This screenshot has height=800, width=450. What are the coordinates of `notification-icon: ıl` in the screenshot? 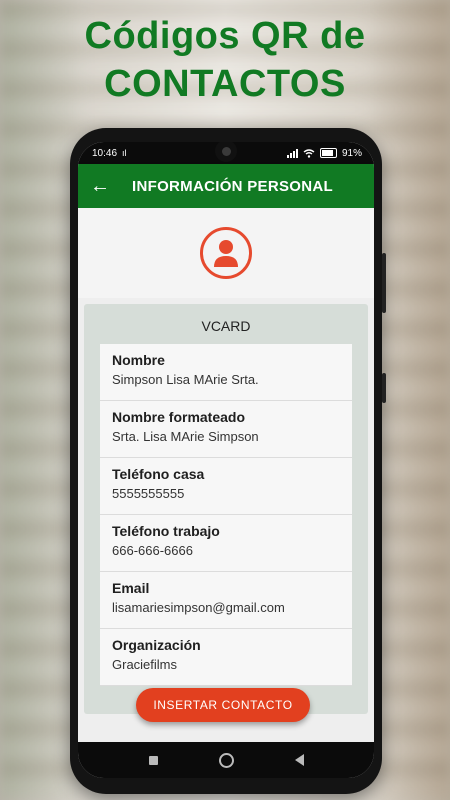 It's located at (124, 153).